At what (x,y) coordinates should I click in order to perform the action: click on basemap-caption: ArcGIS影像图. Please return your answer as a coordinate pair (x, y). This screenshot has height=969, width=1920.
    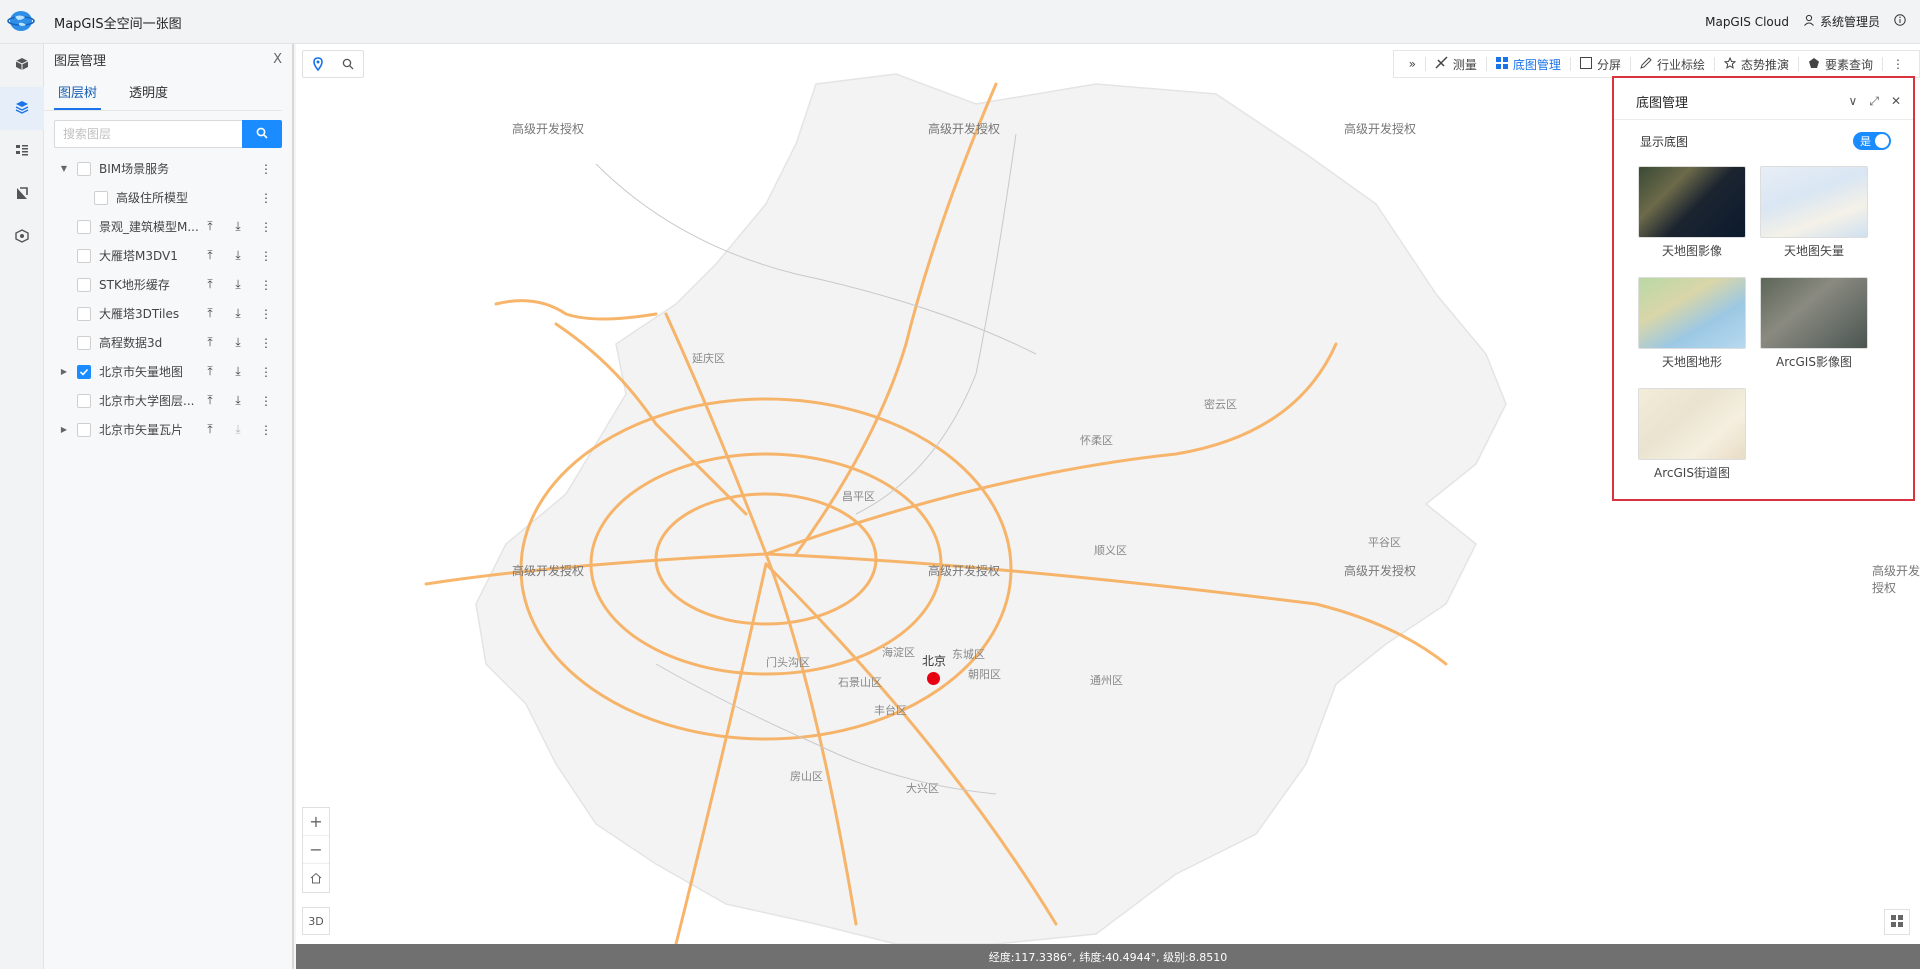
    Looking at the image, I should click on (1814, 362).